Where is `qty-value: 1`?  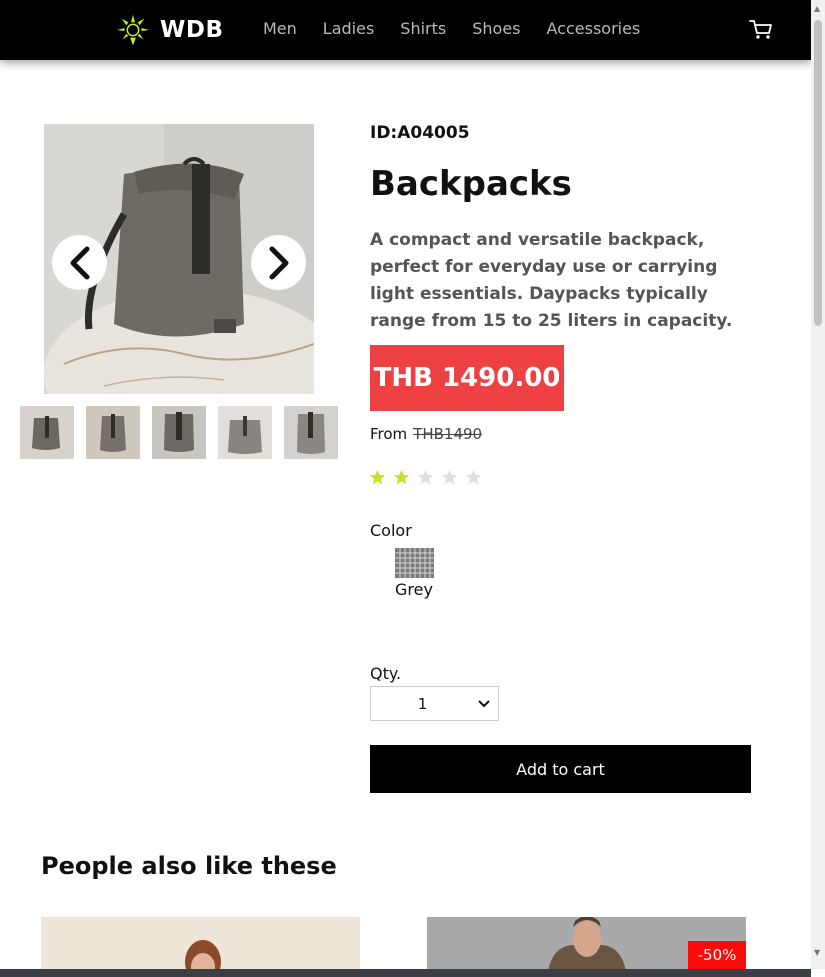
qty-value: 1 is located at coordinates (422, 703).